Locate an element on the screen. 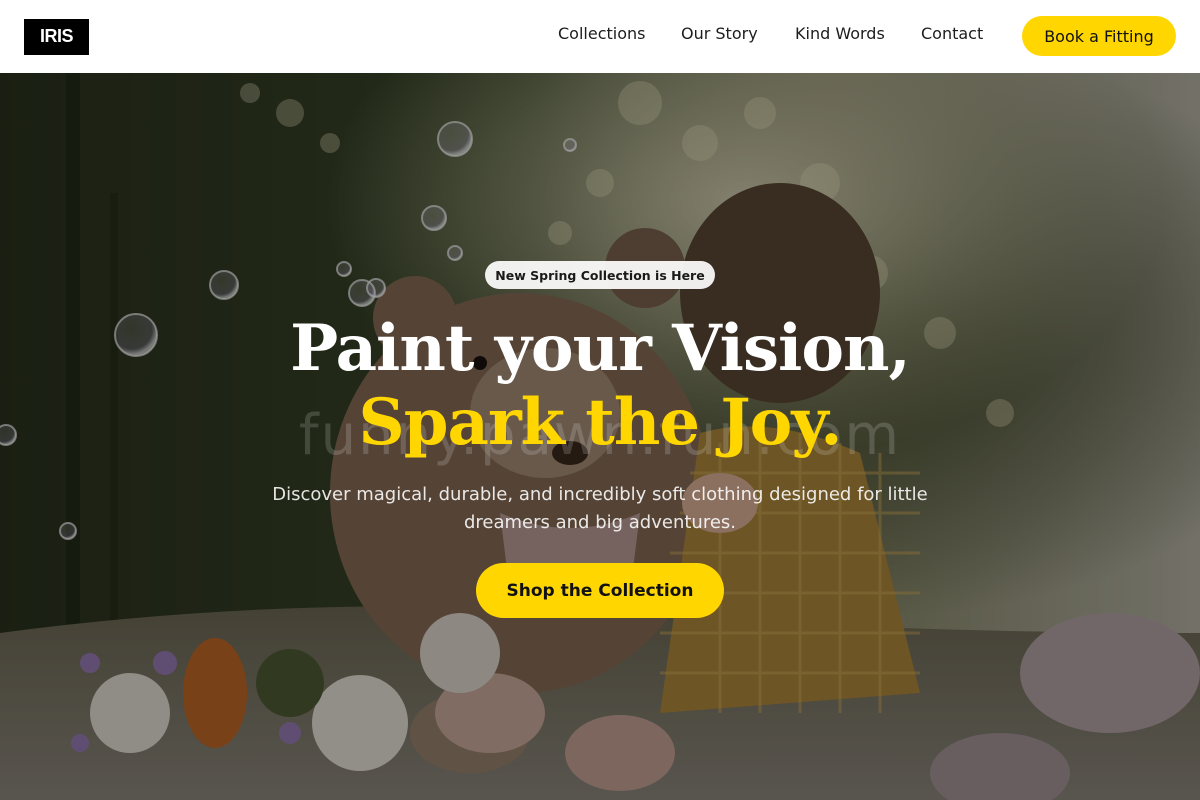 Image resolution: width=1200 pixels, height=800 pixels. book-fitting-button: Book a Fitting is located at coordinates (1099, 36).